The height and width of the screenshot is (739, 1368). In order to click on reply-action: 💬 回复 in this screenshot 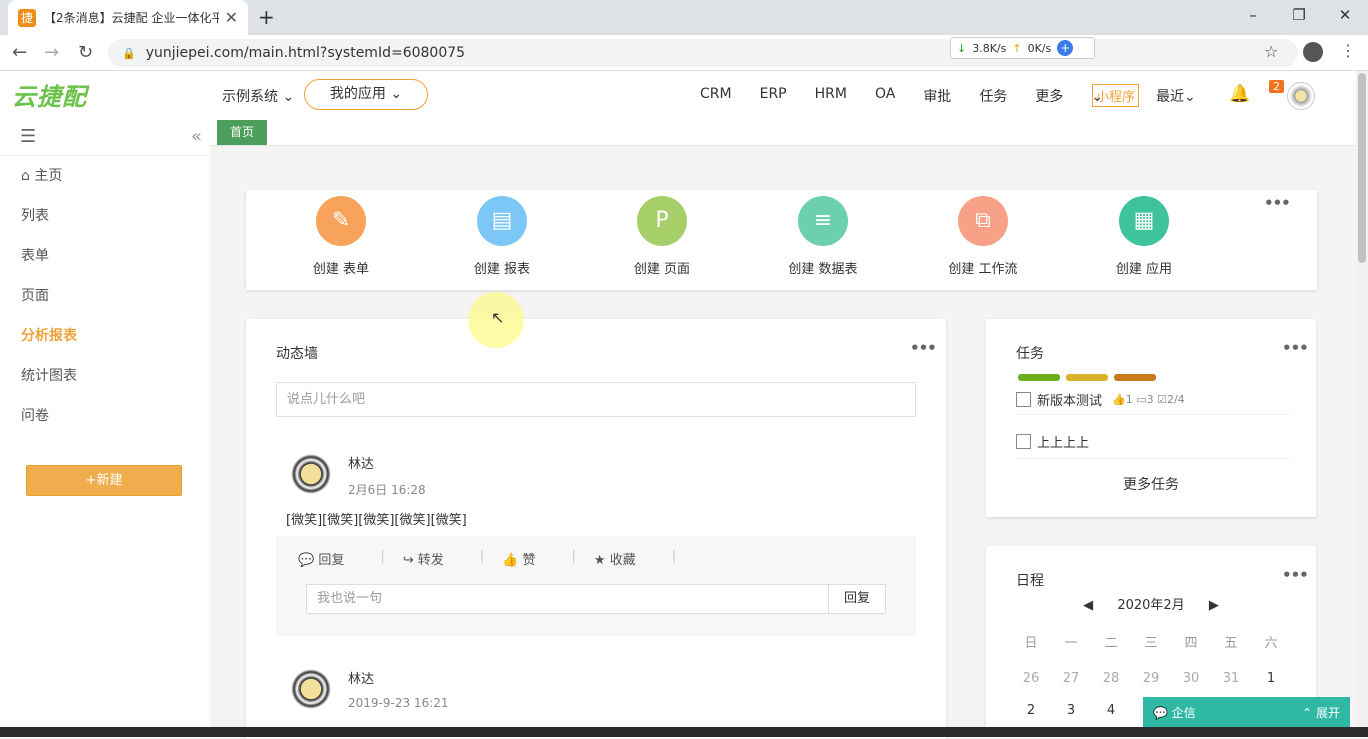, I will do `click(330, 558)`.